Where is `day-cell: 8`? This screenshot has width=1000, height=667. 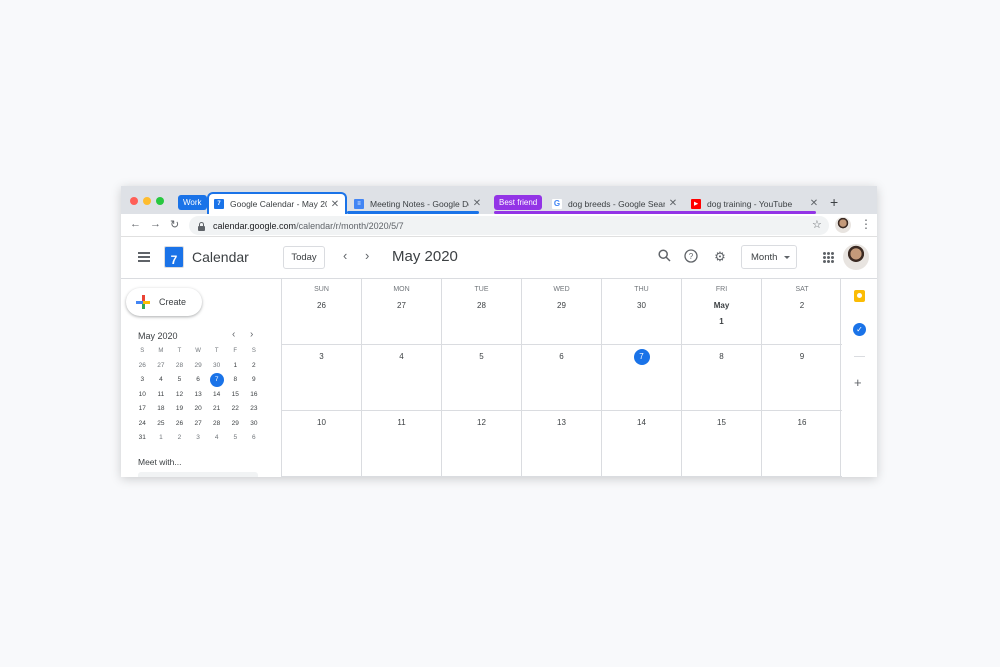
day-cell: 8 is located at coordinates (722, 378).